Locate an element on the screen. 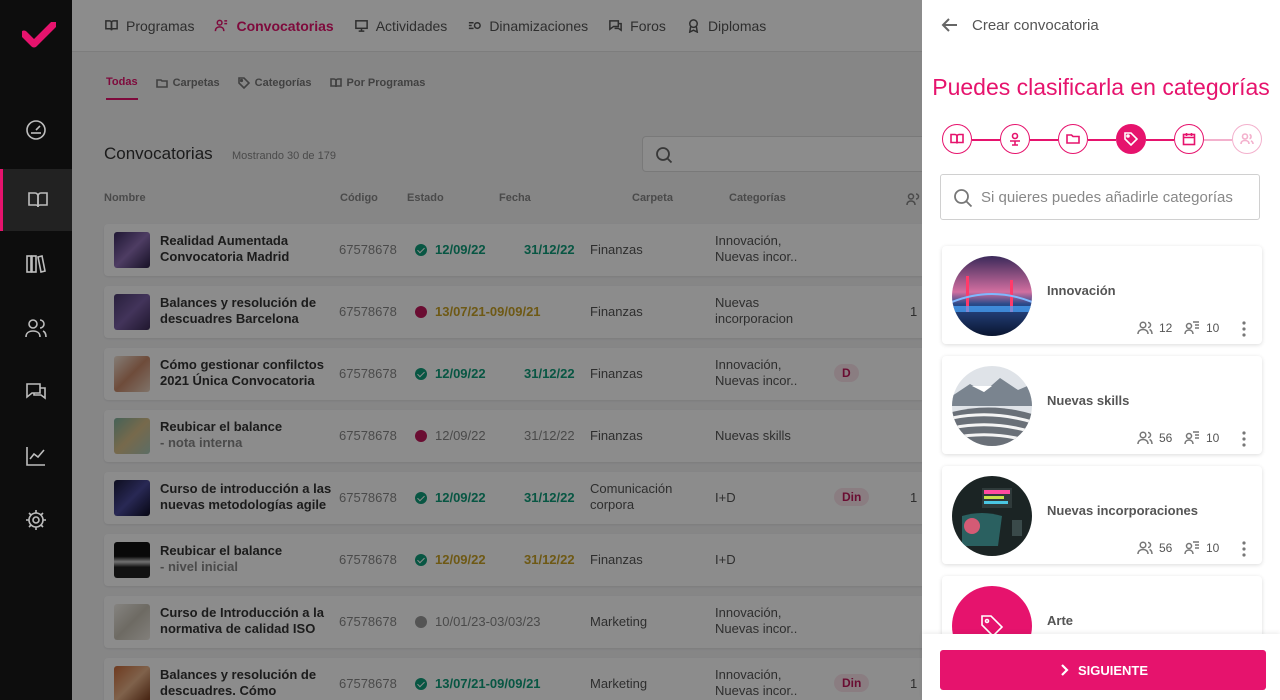 This screenshot has width=1280, height=700. sidebar-dashboard is located at coordinates (36, 130).